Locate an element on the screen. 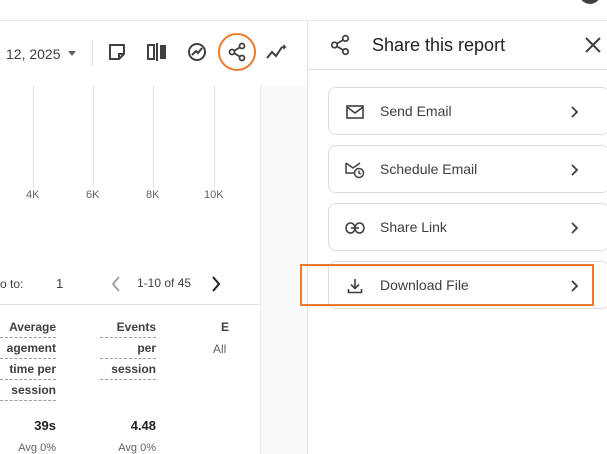 This screenshot has height=454, width=607. mail-icon is located at coordinates (355, 112).